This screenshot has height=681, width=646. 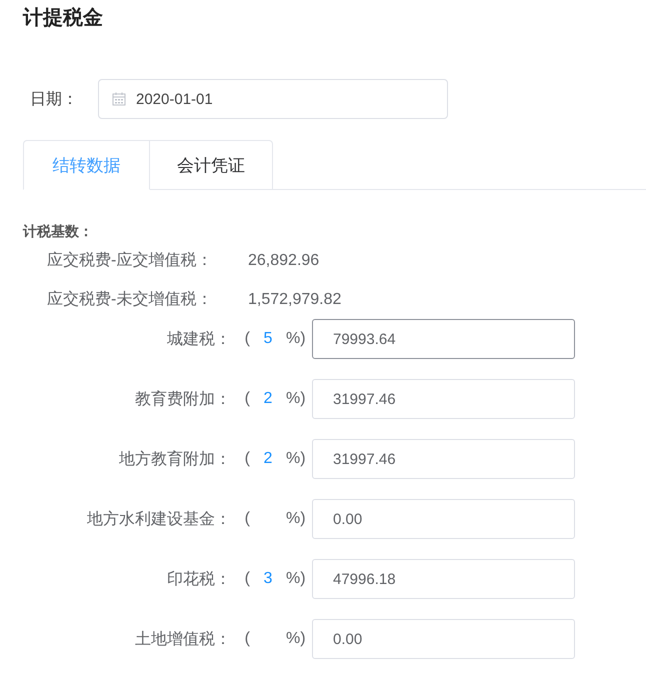 I want to click on field-label: 应交税费-未交增值税：, so click(x=130, y=300).